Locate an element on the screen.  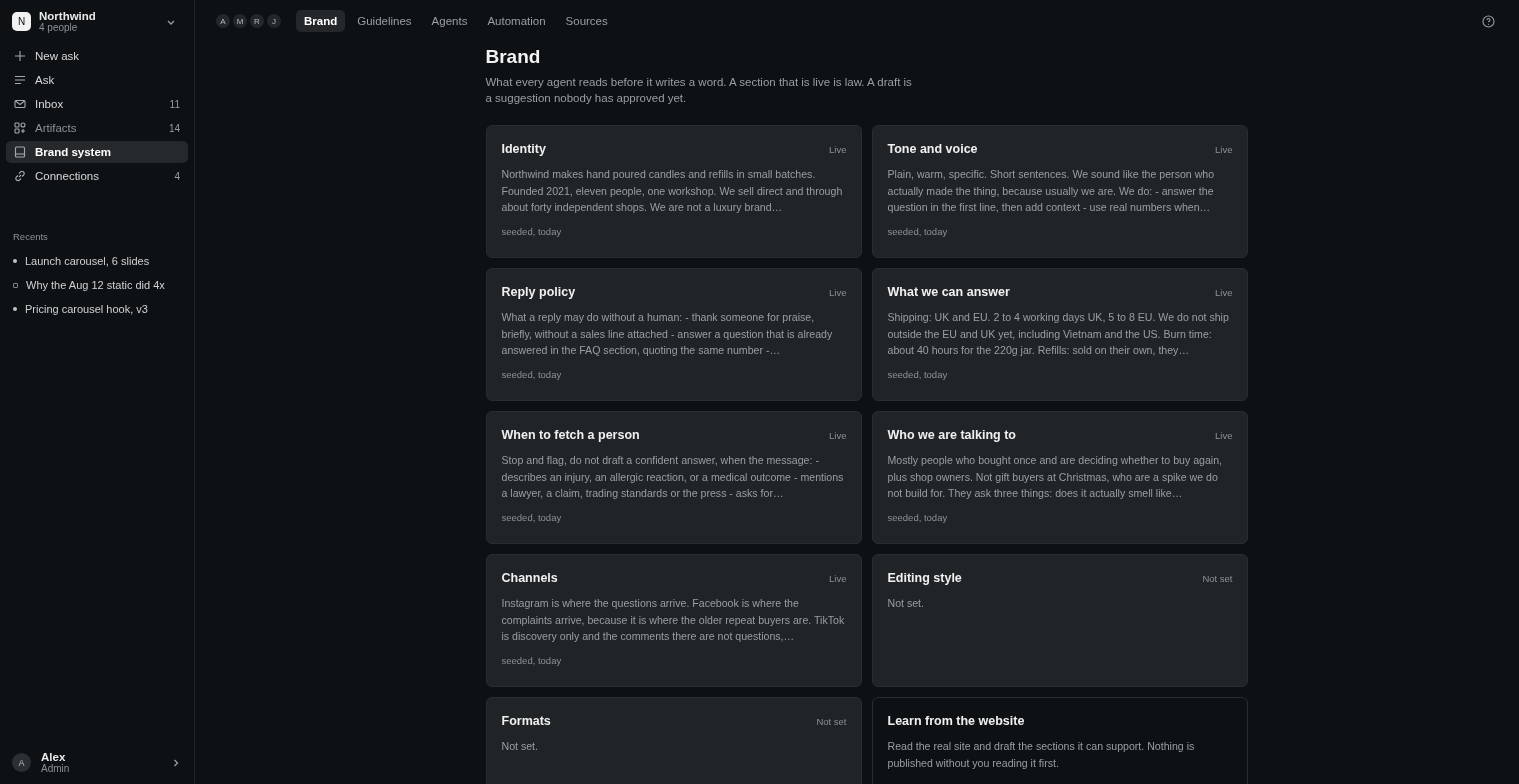
card-title: Tone and voice is located at coordinates (932, 149).